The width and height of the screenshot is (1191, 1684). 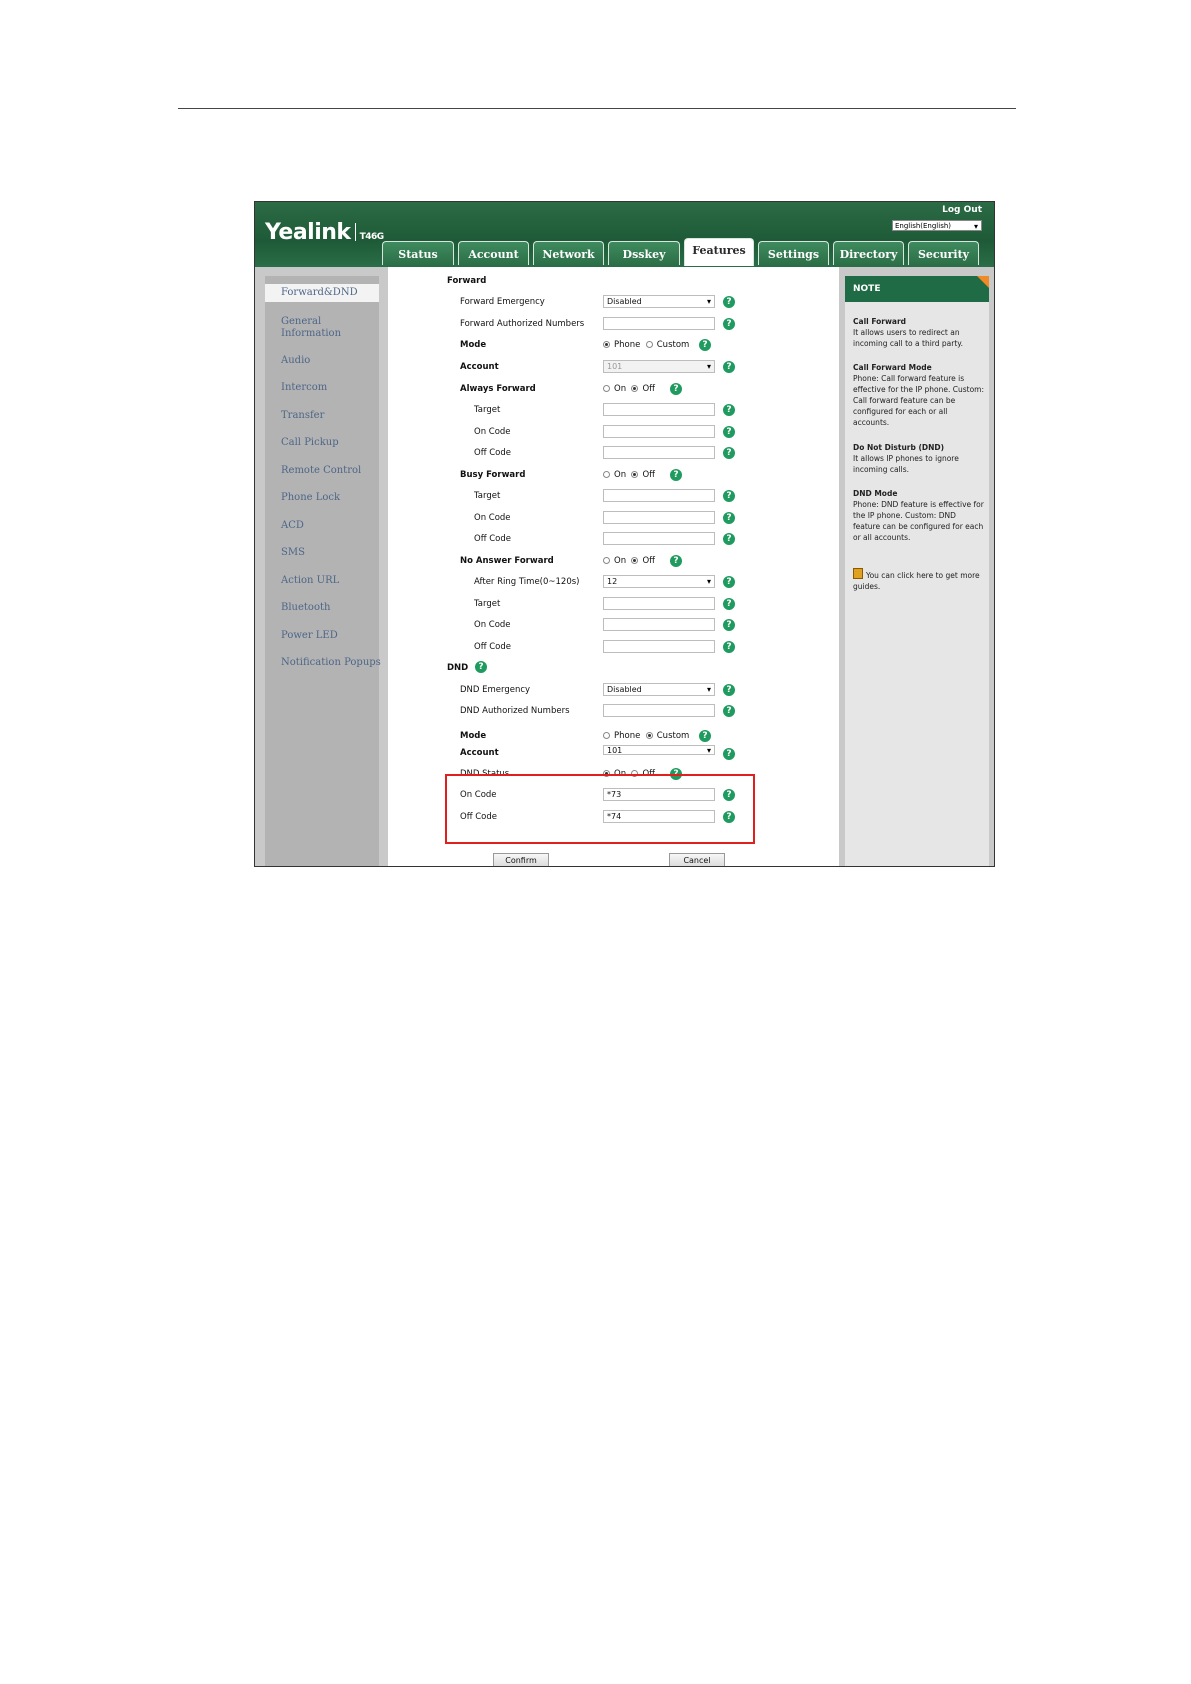 I want to click on busy-forward-label: Busy Forward, so click(x=493, y=475).